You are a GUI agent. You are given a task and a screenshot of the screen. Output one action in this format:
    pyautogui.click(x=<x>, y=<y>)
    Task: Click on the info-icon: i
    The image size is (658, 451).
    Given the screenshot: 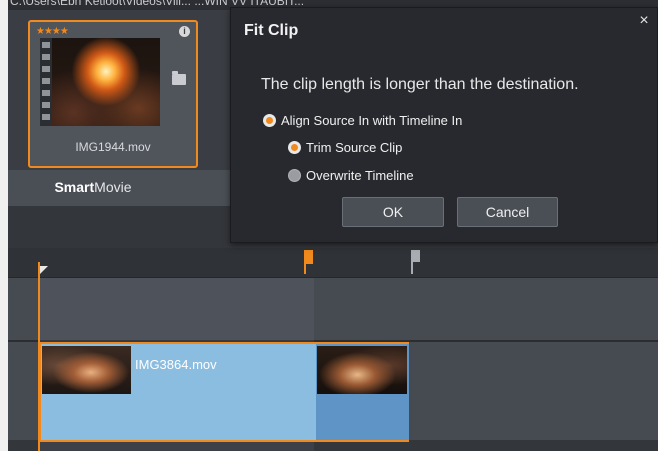 What is the action you would take?
    pyautogui.click(x=184, y=31)
    